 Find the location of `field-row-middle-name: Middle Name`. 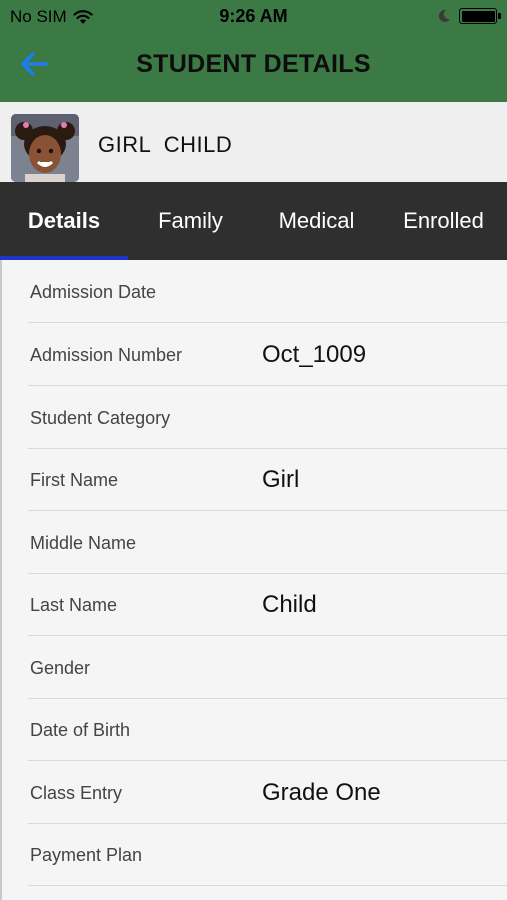

field-row-middle-name: Middle Name is located at coordinates (267, 542).